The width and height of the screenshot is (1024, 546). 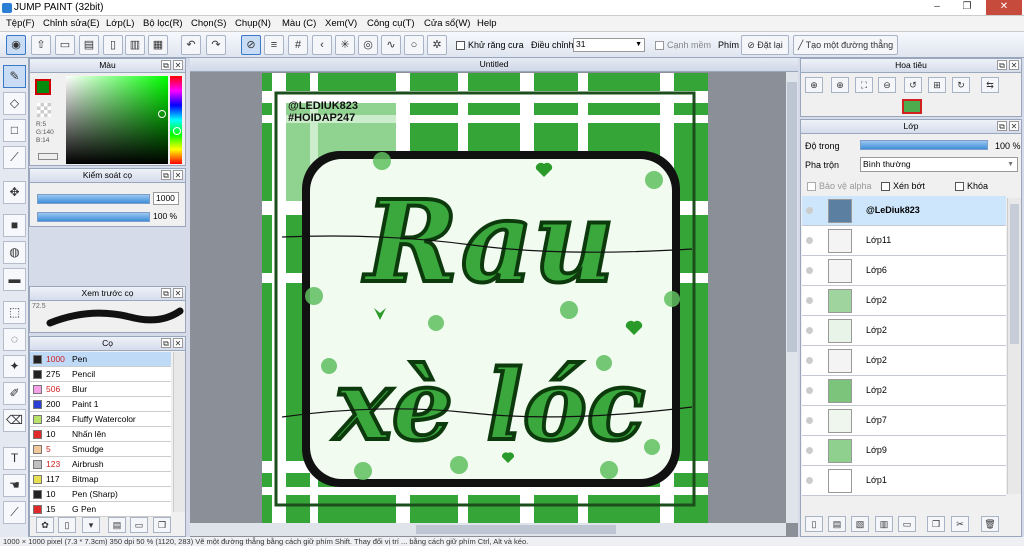 What do you see at coordinates (683, 45) in the screenshot?
I see `soft-edge-checkbox: Cạnh mềm` at bounding box center [683, 45].